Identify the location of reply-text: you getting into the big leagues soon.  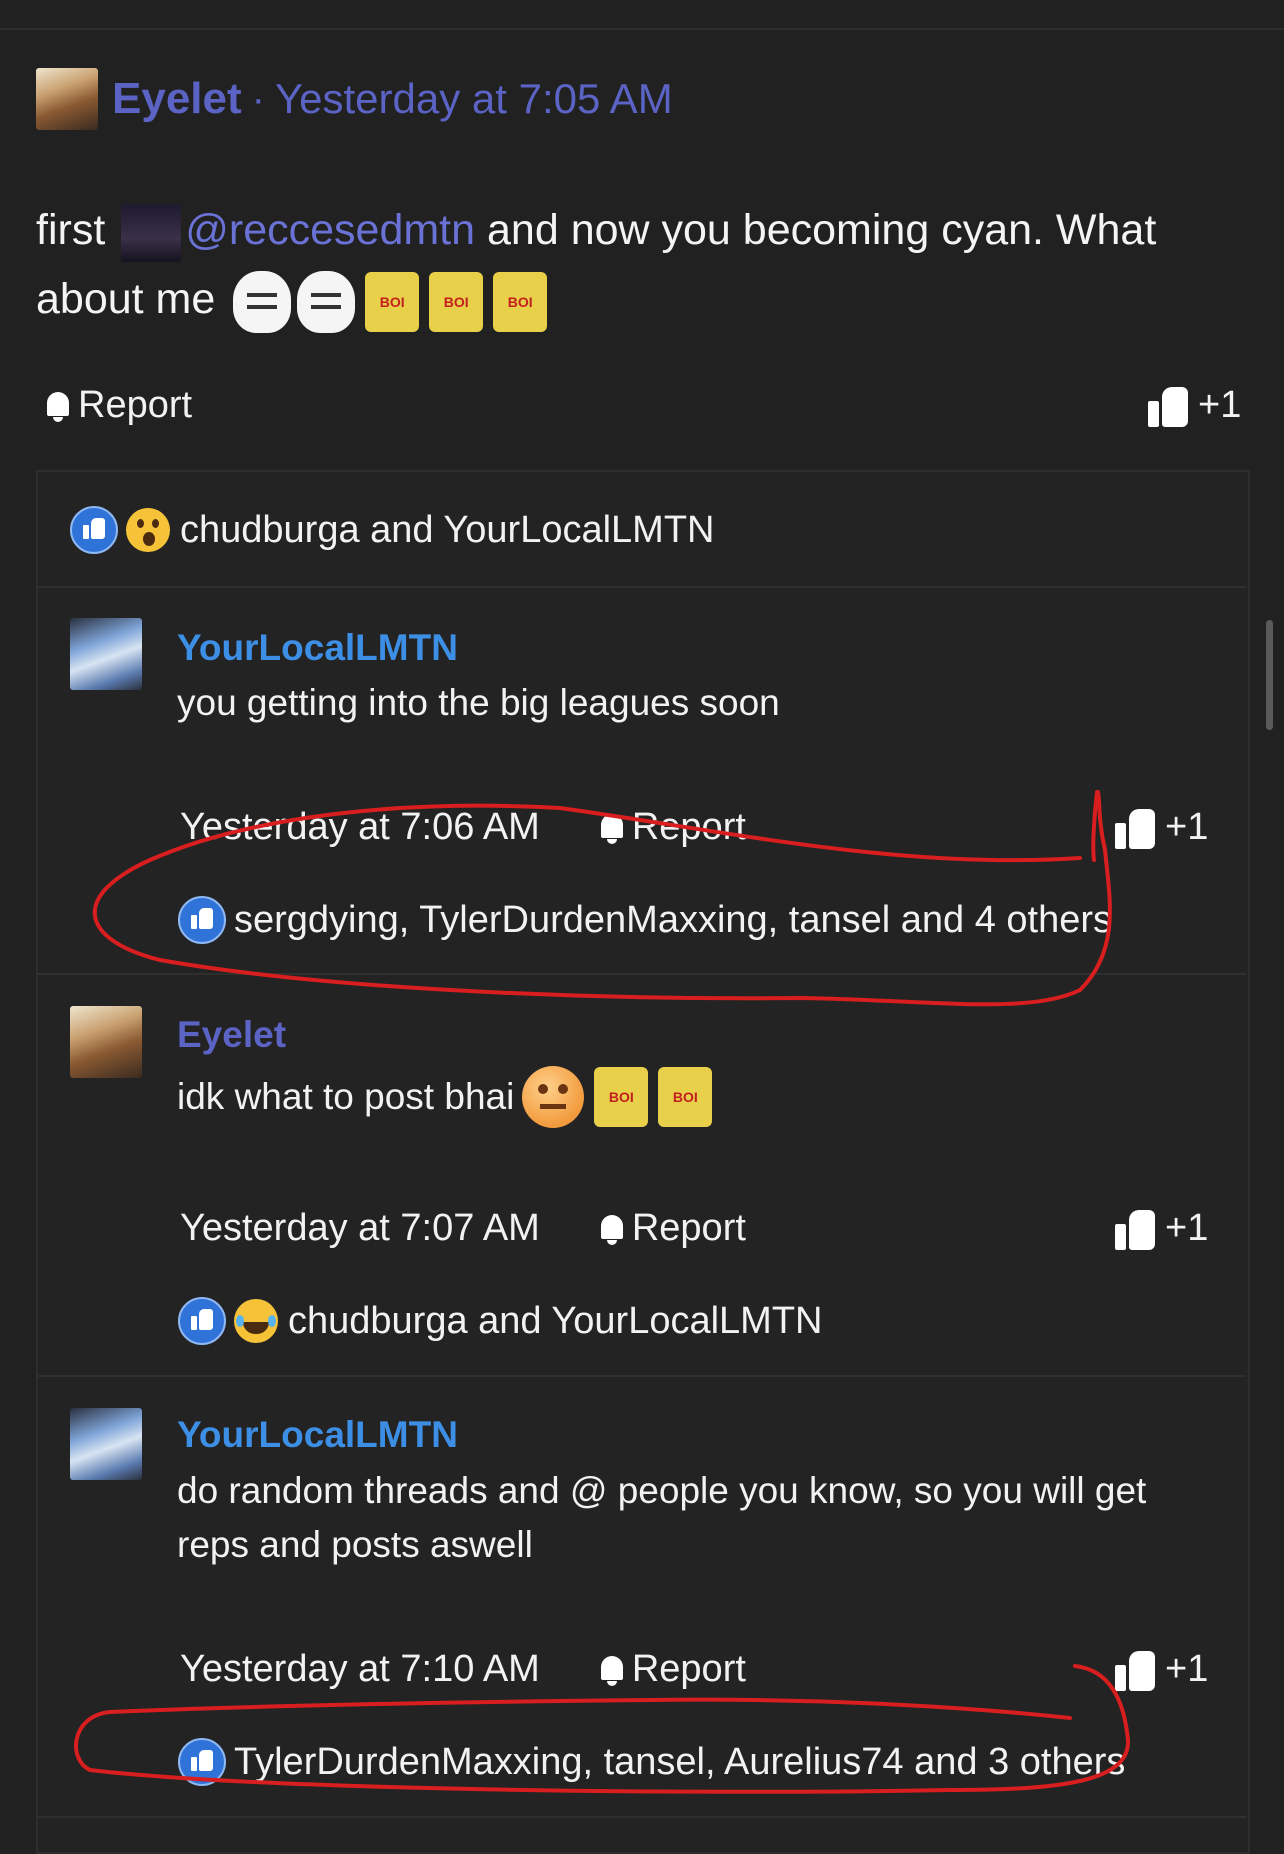
(478, 702).